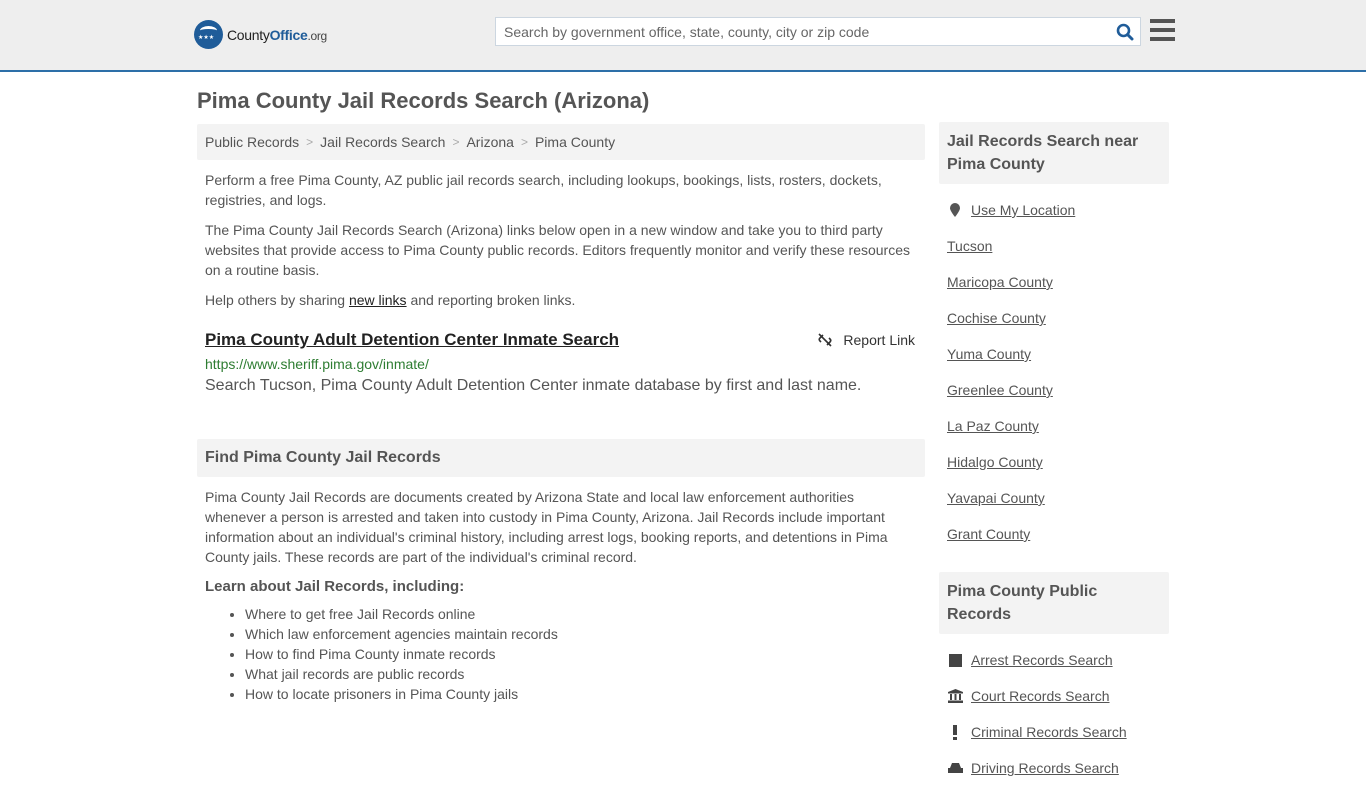 The height and width of the screenshot is (786, 1366). What do you see at coordinates (1125, 31) in the screenshot?
I see `search-icon` at bounding box center [1125, 31].